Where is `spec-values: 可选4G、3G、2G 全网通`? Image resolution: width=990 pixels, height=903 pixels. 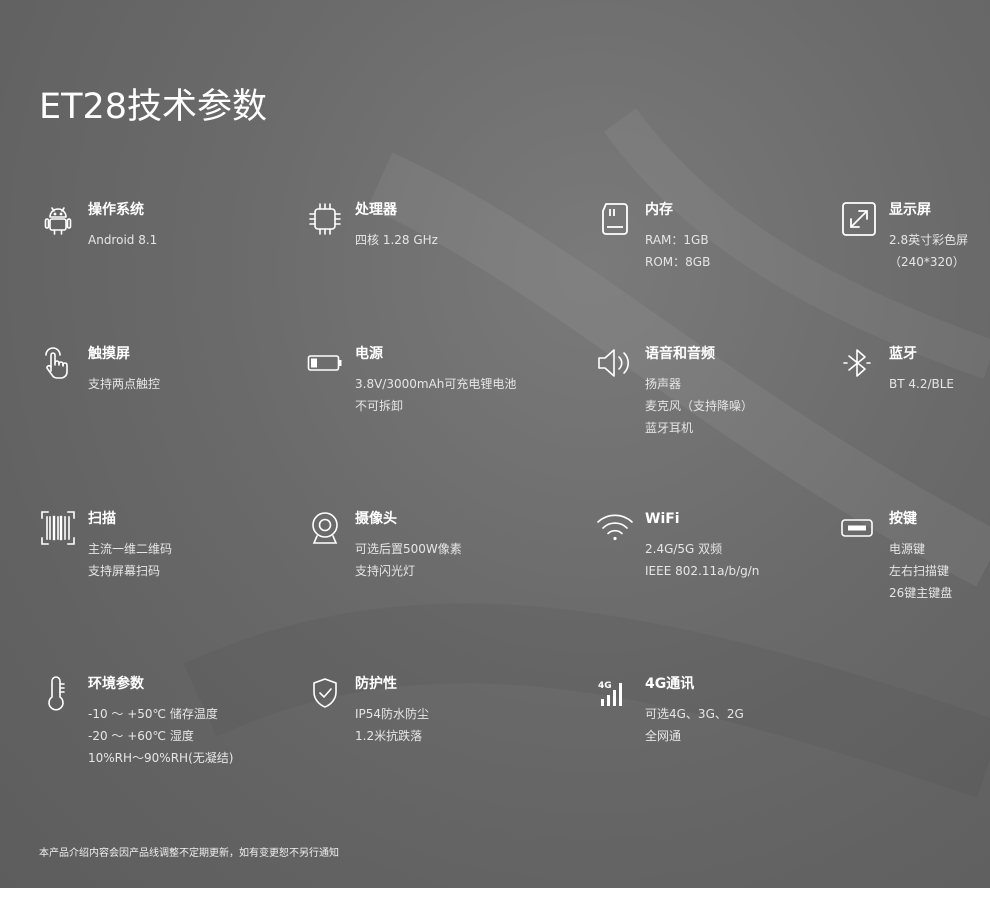 spec-values: 可选4G、3G、2G 全网通 is located at coordinates (694, 725).